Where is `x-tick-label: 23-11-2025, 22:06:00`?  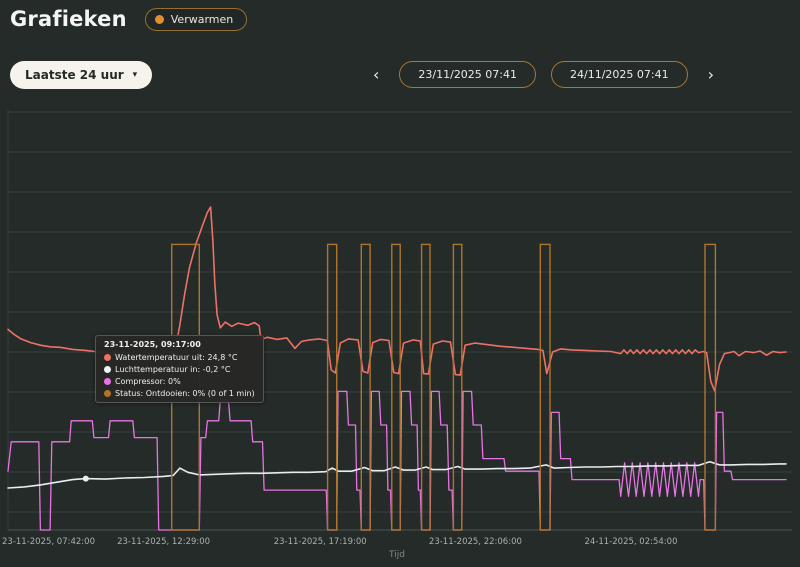 x-tick-label: 23-11-2025, 22:06:00 is located at coordinates (475, 542).